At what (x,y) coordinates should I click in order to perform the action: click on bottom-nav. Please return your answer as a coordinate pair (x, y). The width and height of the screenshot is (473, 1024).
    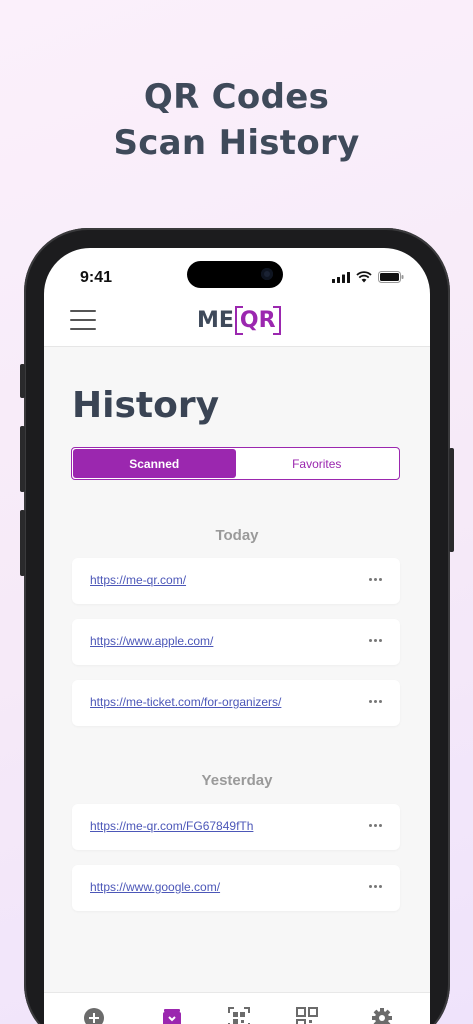
    Looking at the image, I should click on (237, 1008).